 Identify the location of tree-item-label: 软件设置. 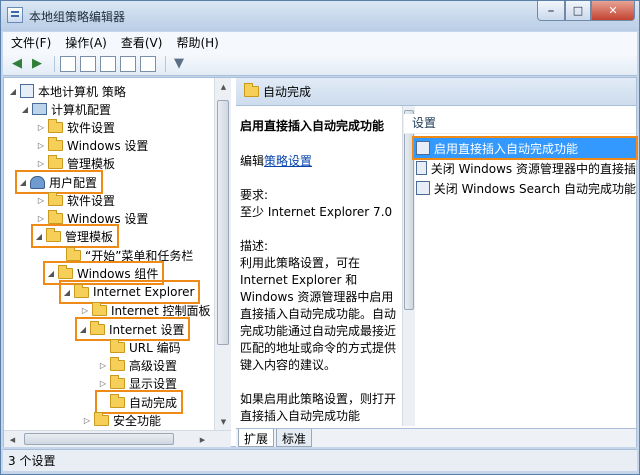
(91, 127).